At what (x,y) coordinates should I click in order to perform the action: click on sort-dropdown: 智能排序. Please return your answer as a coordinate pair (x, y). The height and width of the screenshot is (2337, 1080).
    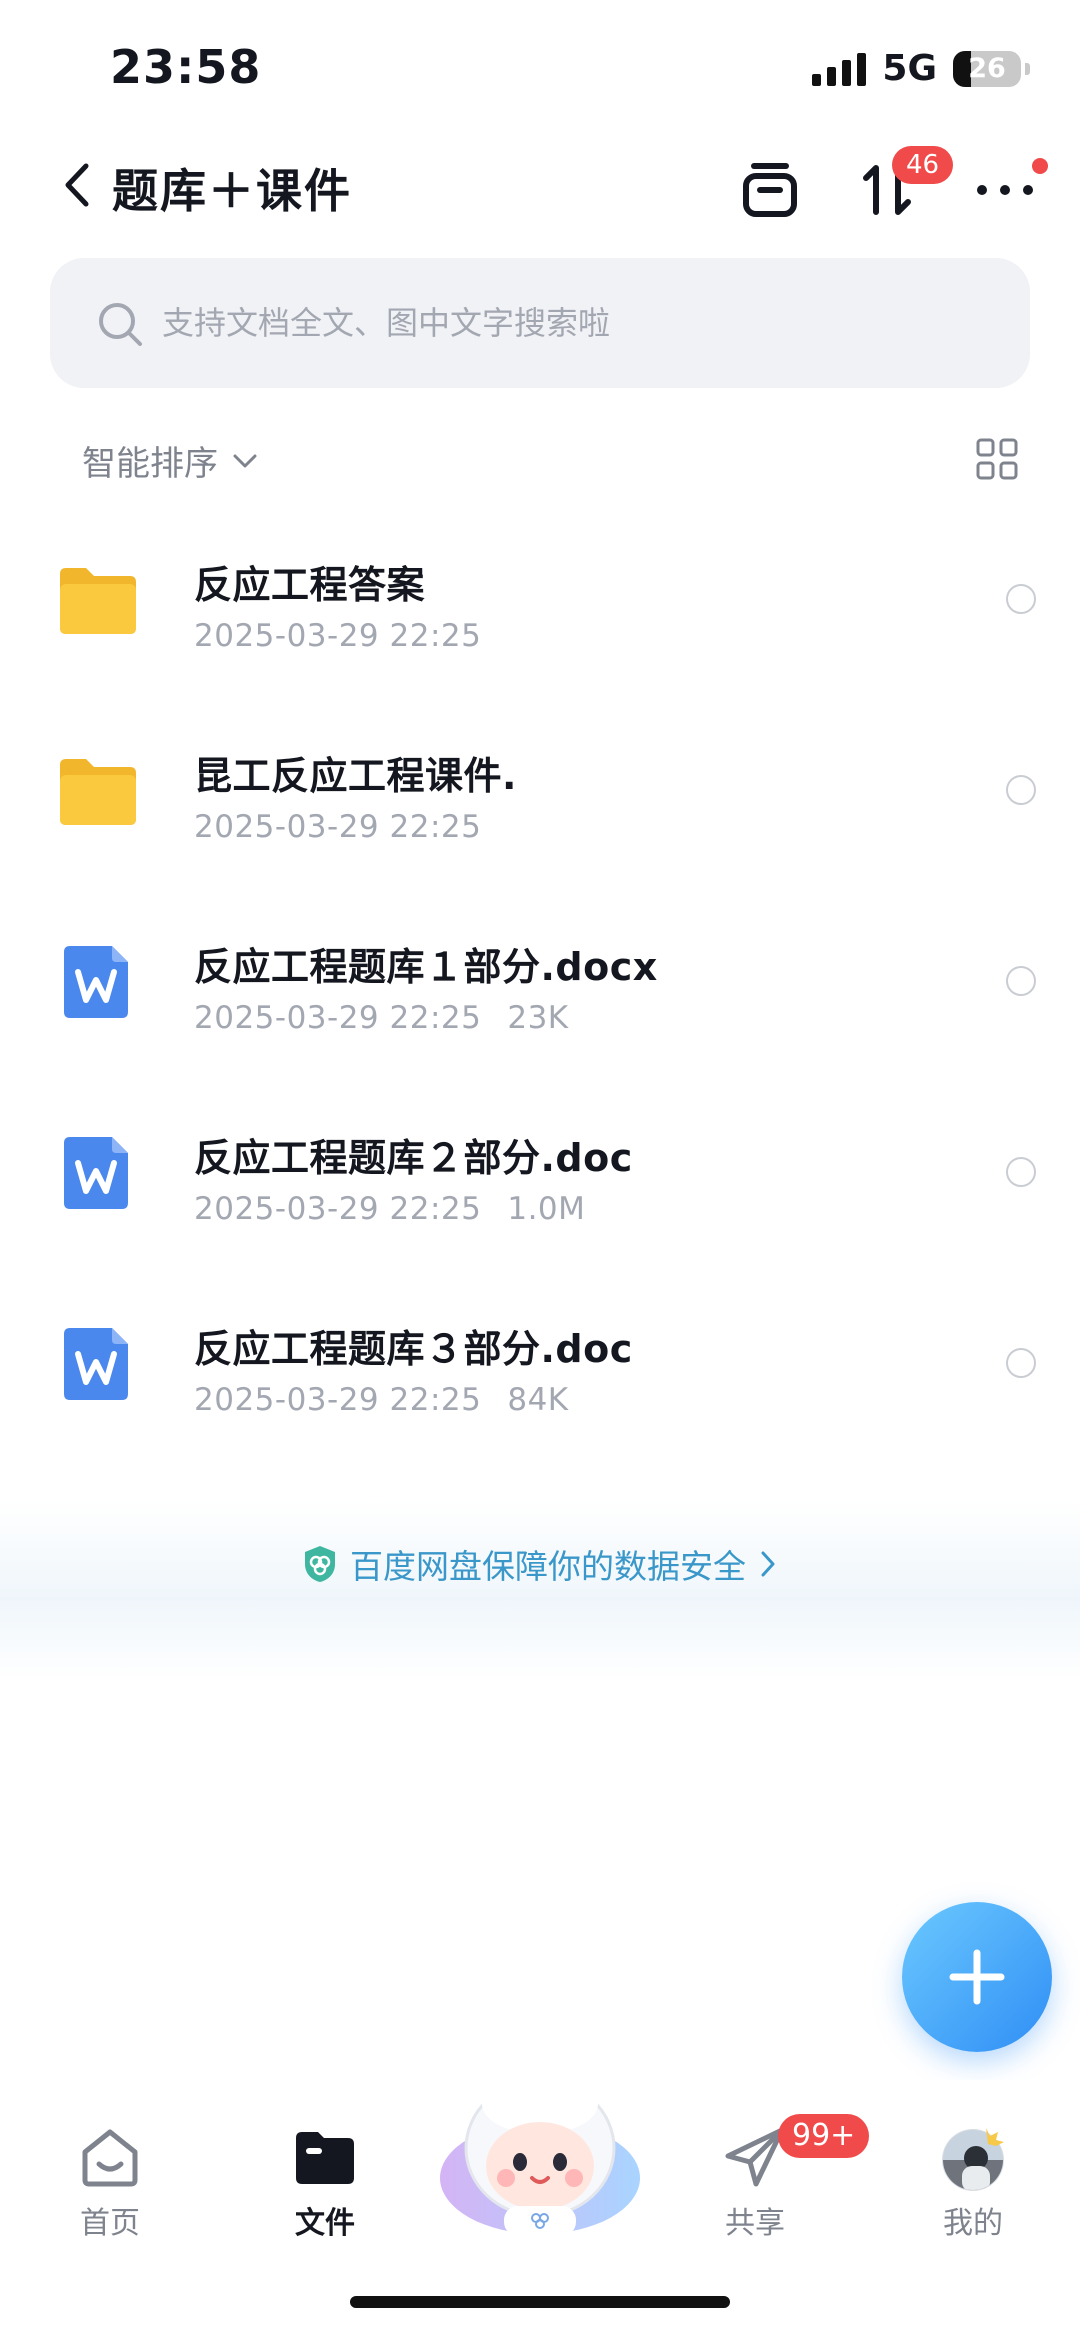
    Looking at the image, I should click on (170, 460).